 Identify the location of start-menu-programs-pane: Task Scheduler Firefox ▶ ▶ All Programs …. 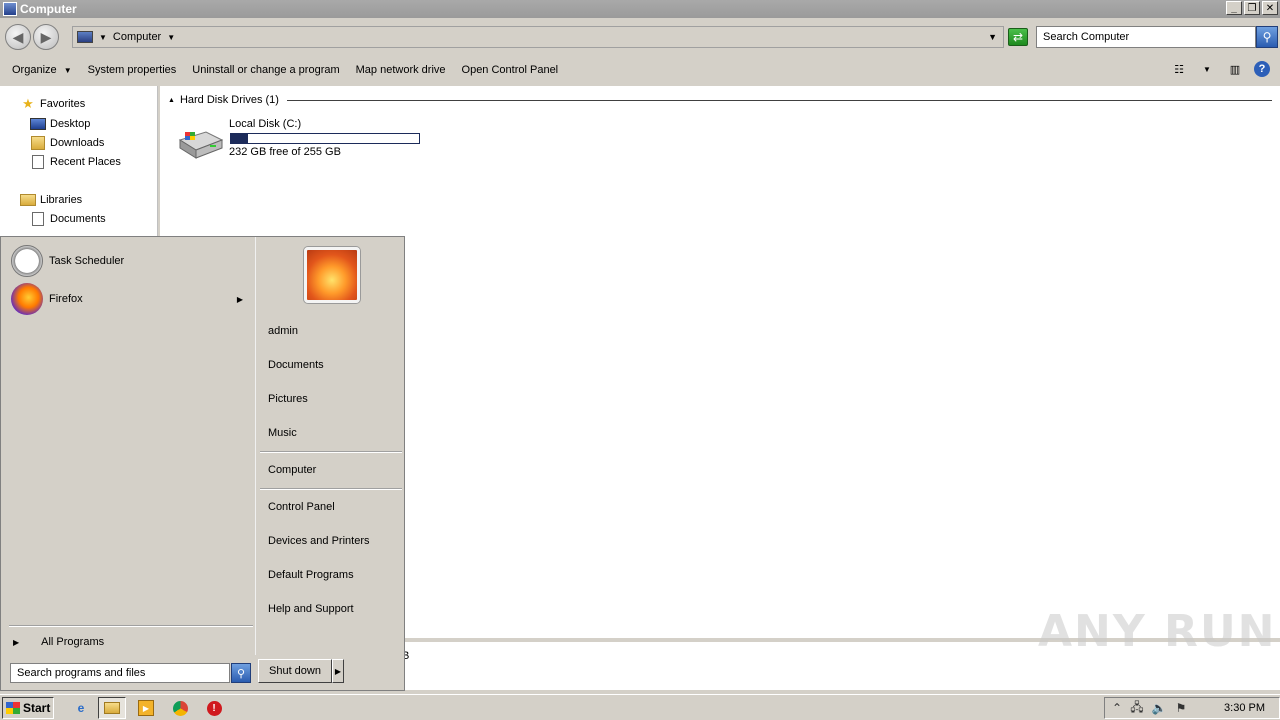
(128, 463).